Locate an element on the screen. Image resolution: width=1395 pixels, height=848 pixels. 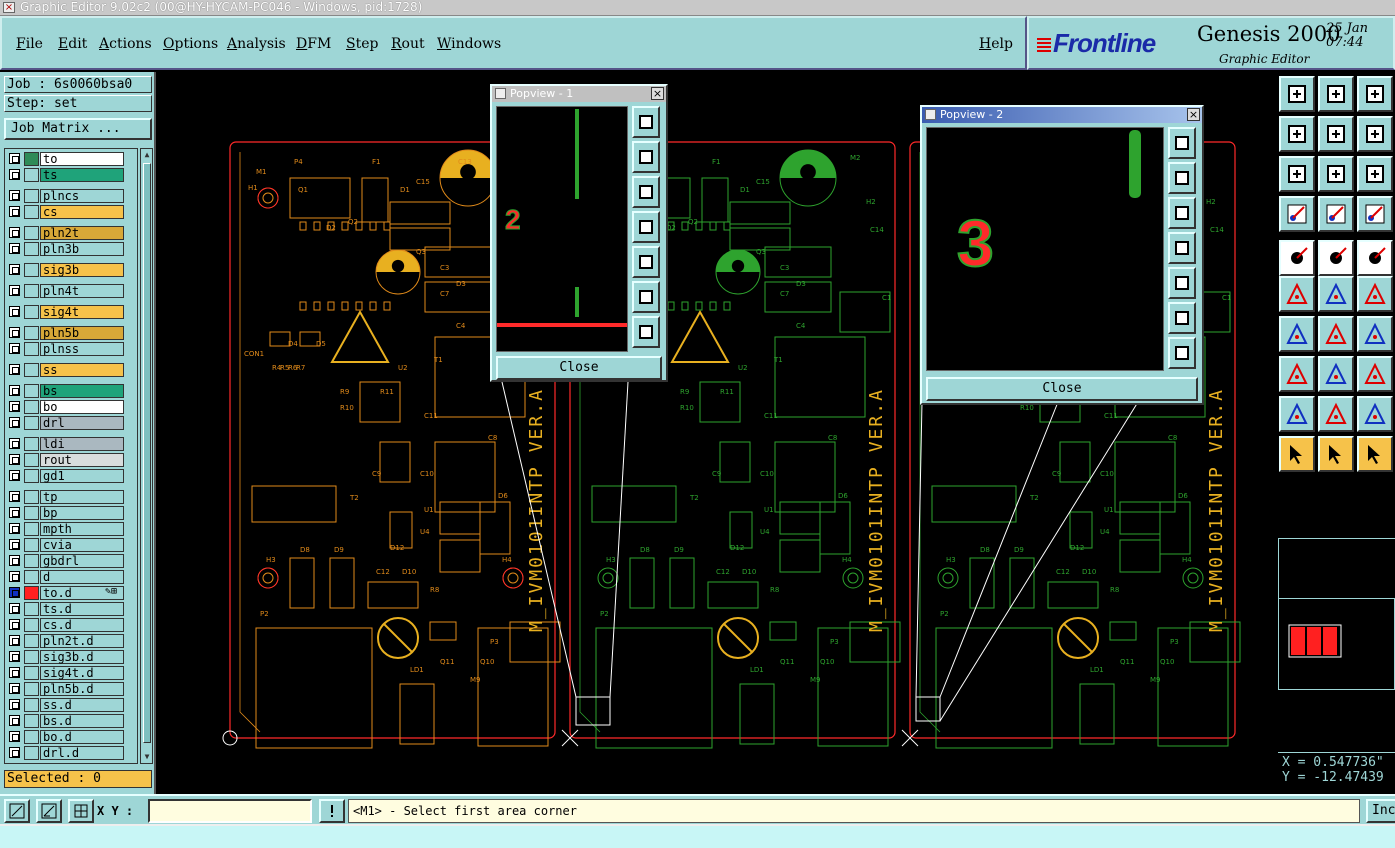
popview-2-title-bar: Popview - 2 × is located at coordinates (1062, 115).